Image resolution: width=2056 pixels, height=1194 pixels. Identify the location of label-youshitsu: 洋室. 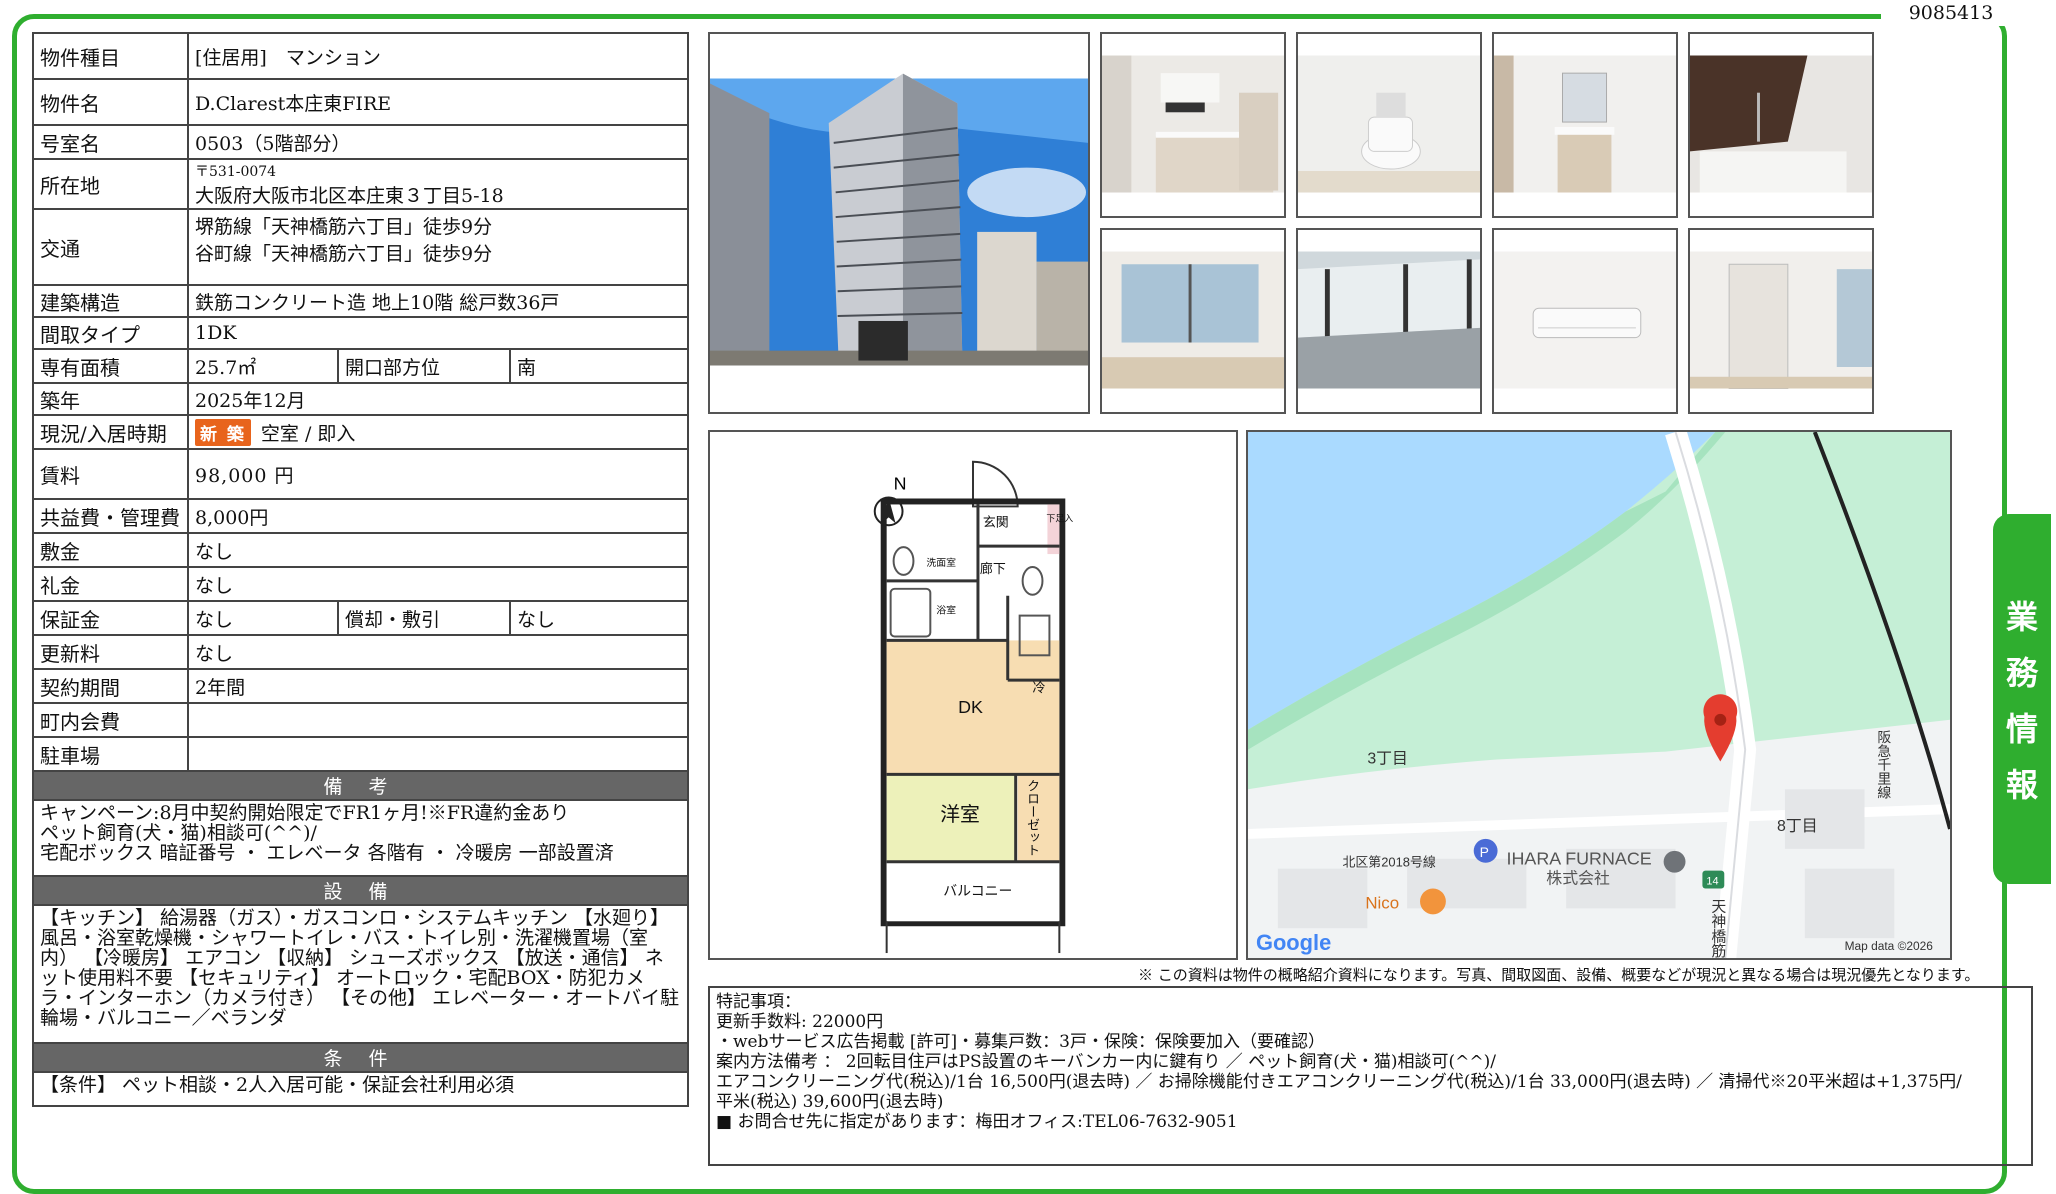
(960, 815).